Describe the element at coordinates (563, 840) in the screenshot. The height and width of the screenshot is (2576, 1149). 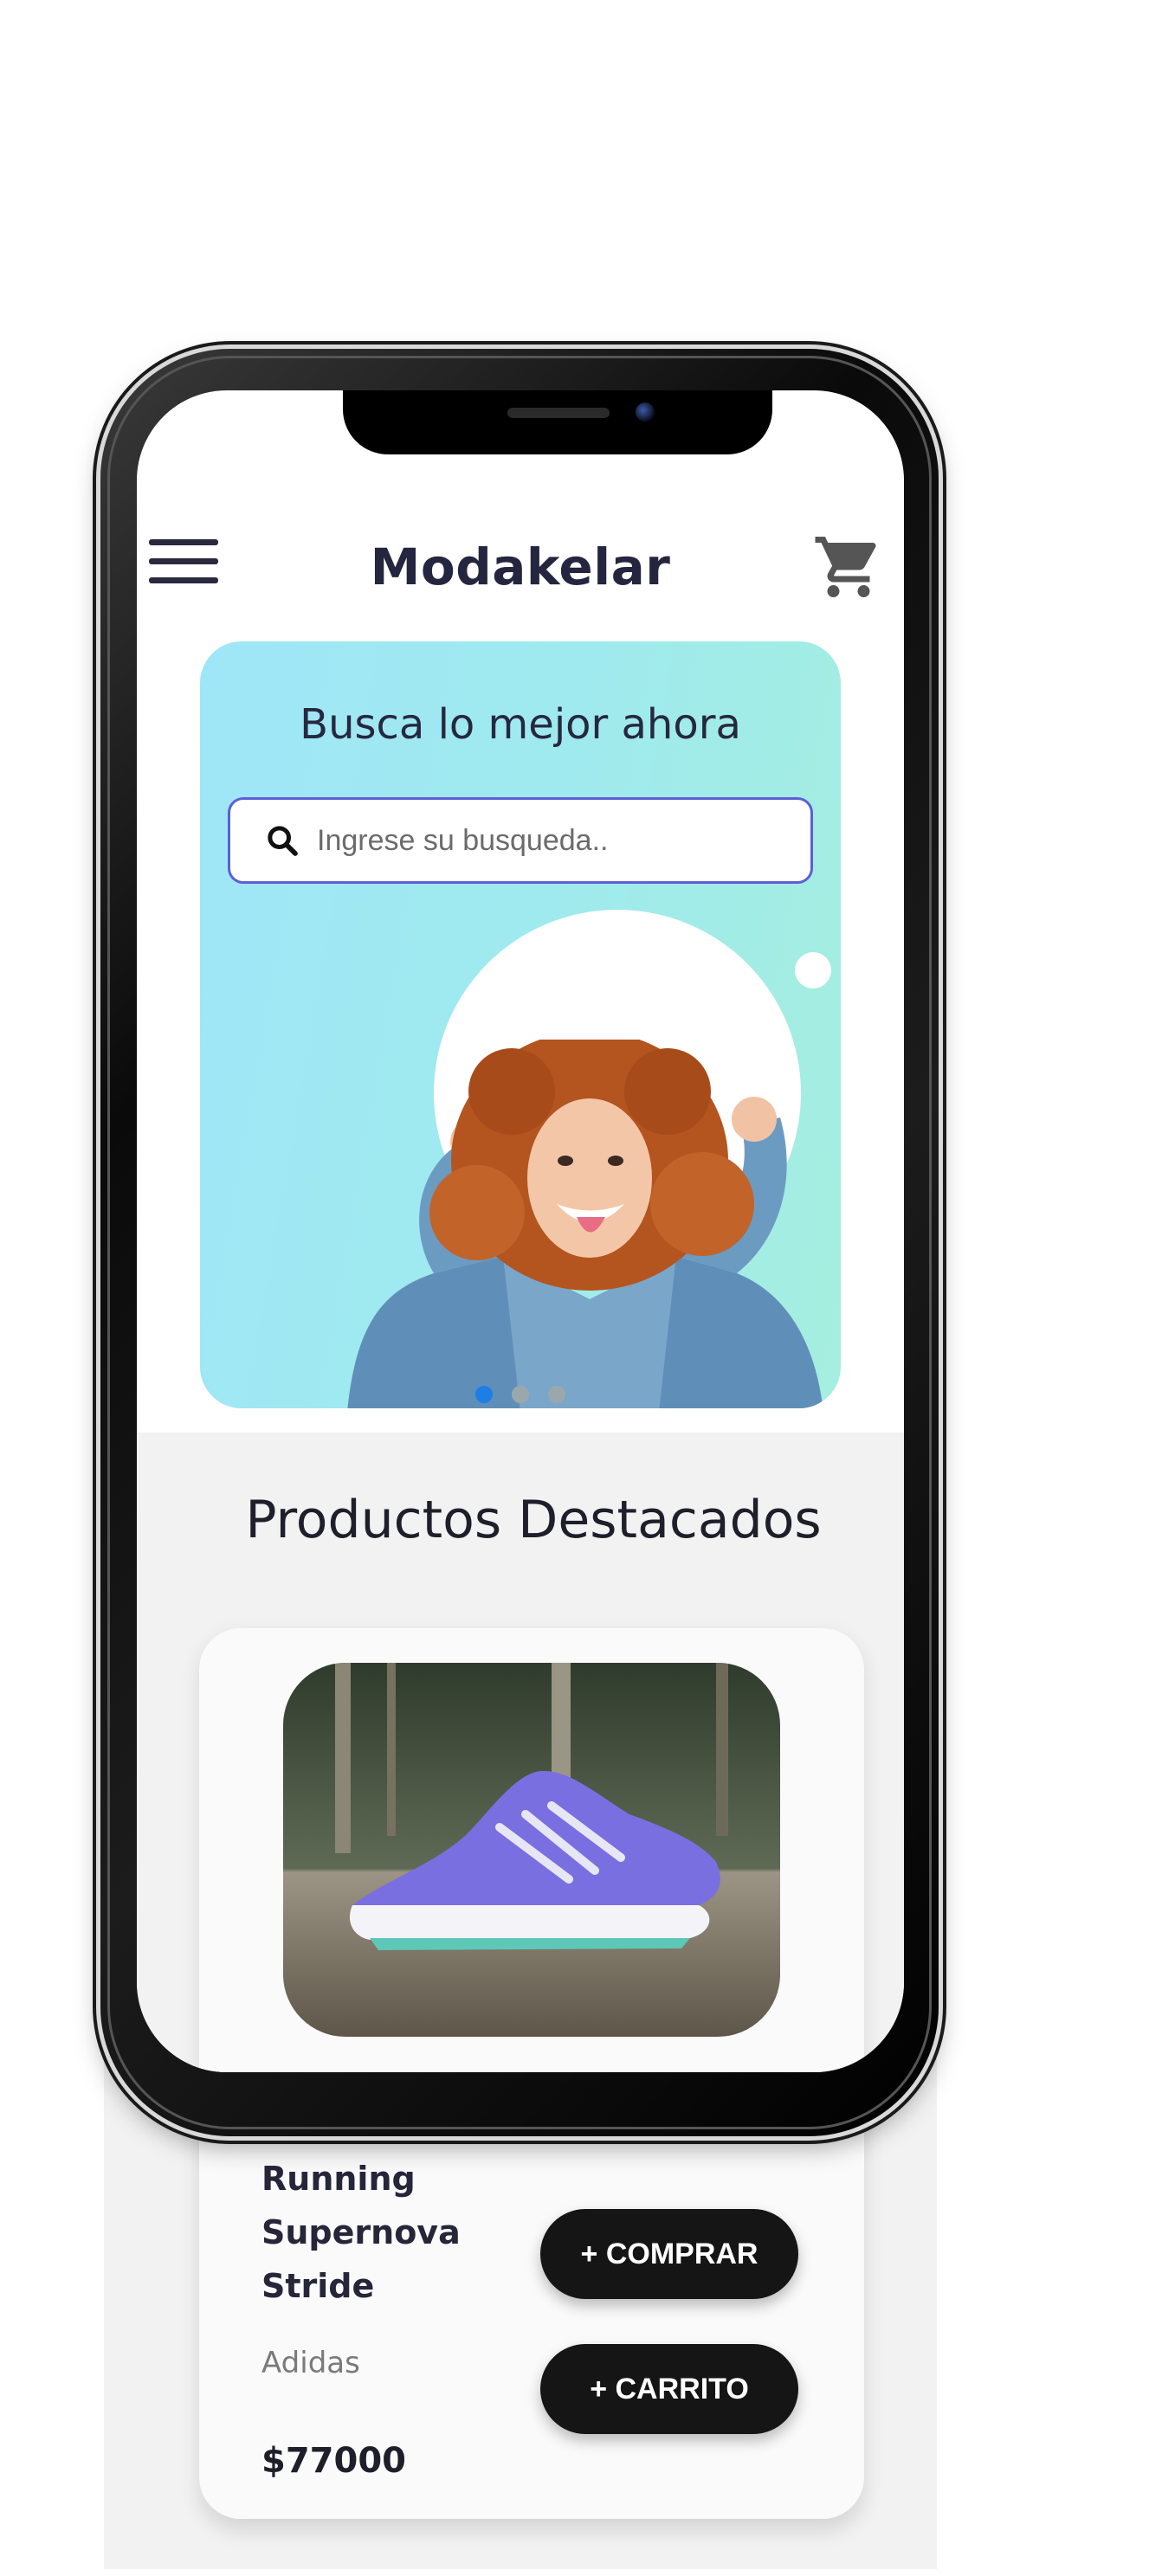
I see `search-input` at that location.